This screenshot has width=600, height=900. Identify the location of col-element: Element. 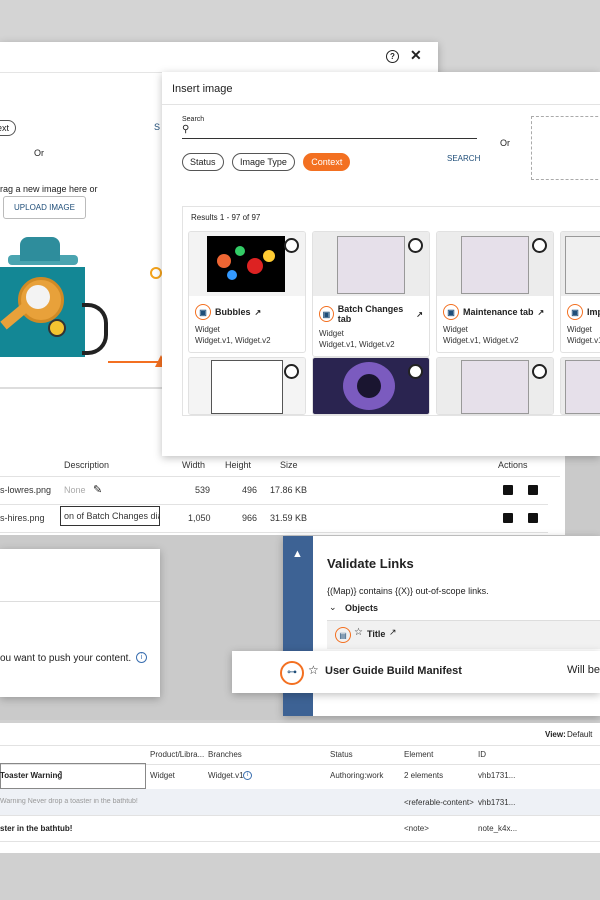
(418, 754).